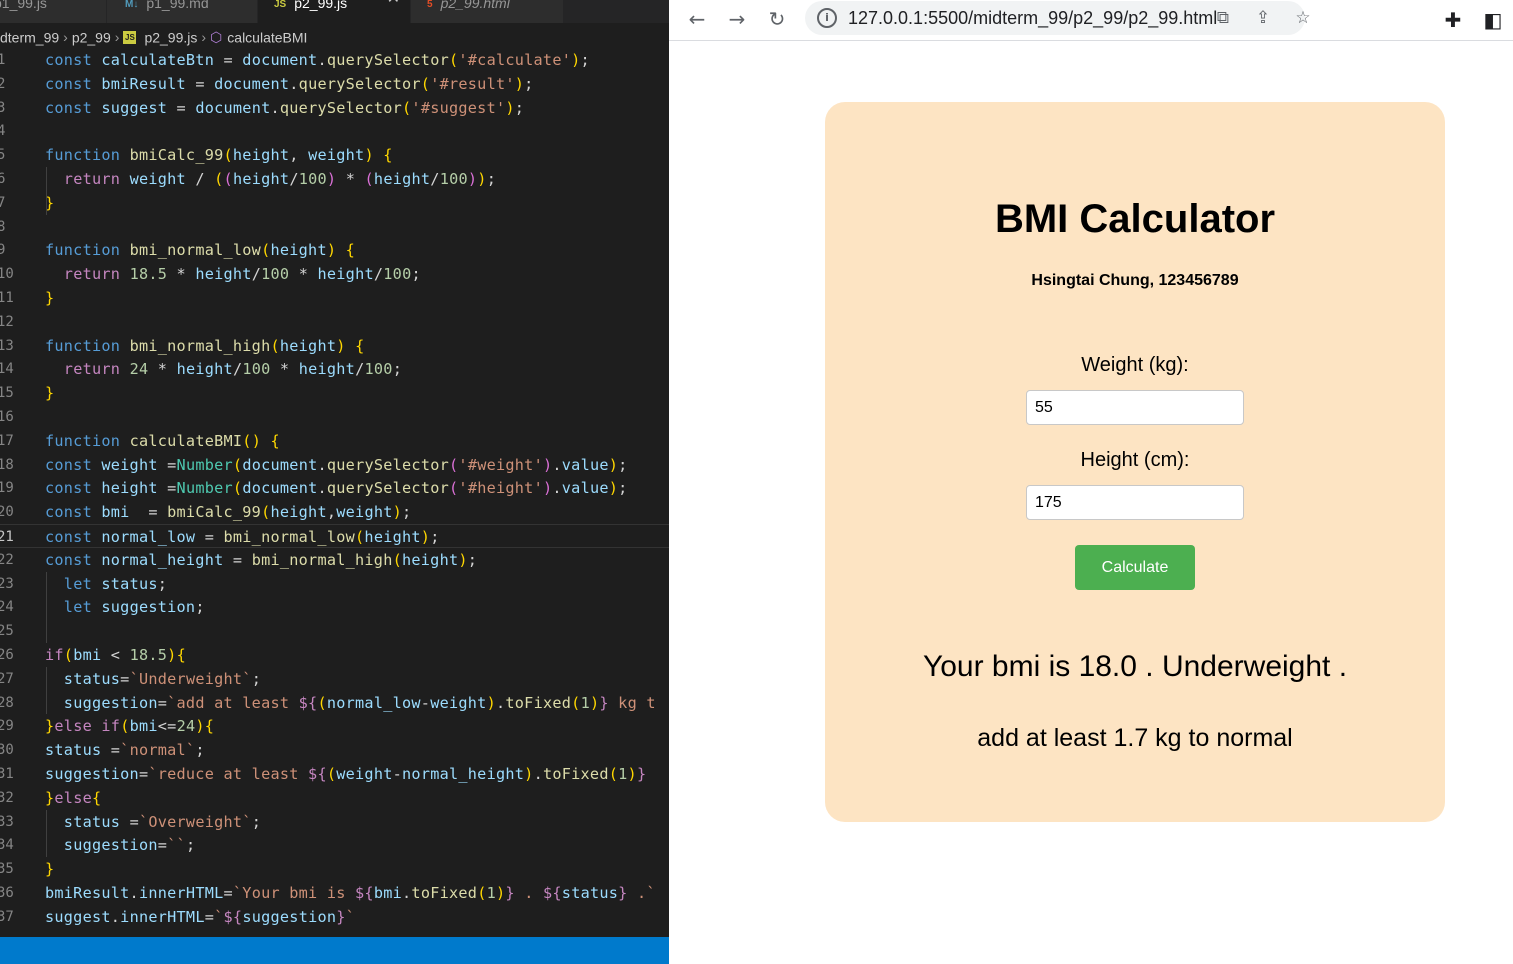 Image resolution: width=1513 pixels, height=964 pixels. I want to click on code-line: 23 let status;, so click(334, 584).